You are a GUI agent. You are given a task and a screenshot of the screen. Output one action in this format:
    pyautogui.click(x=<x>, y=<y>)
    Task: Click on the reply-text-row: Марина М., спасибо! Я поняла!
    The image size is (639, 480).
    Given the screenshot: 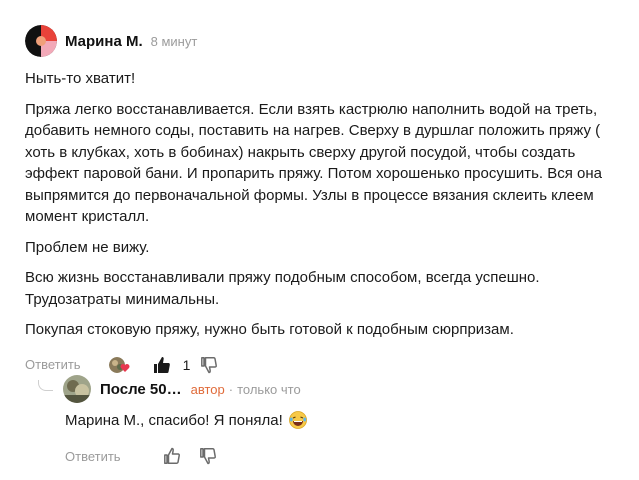 What is the action you would take?
    pyautogui.click(x=186, y=420)
    